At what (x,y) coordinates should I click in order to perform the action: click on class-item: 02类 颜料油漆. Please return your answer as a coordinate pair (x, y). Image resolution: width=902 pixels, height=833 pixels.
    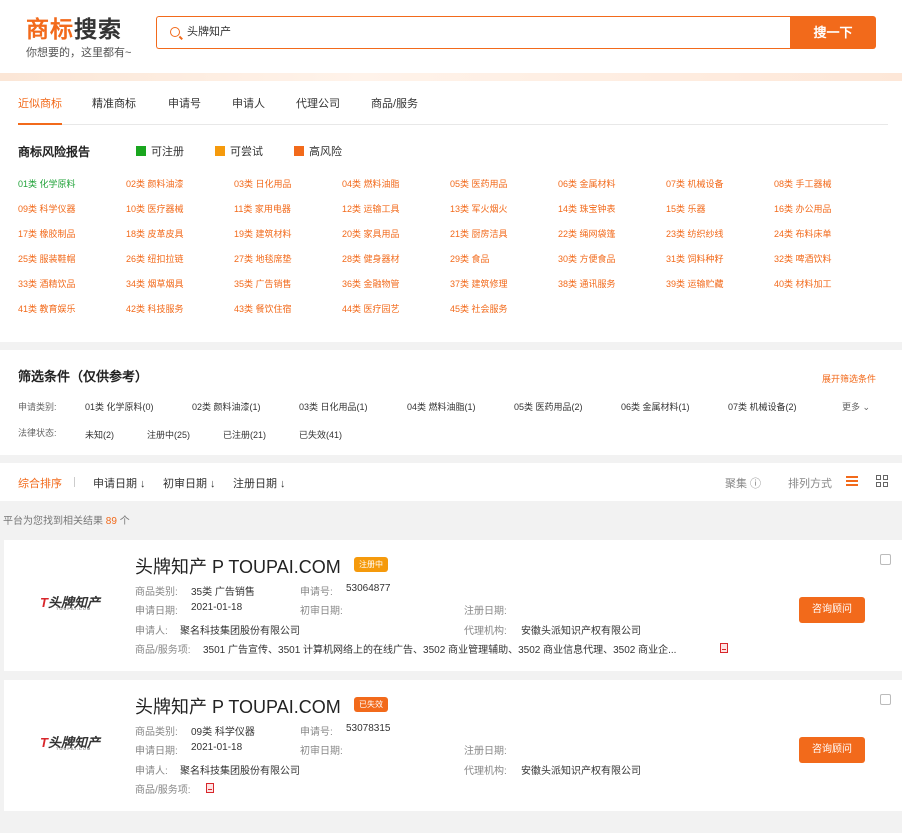
    Looking at the image, I should click on (155, 183).